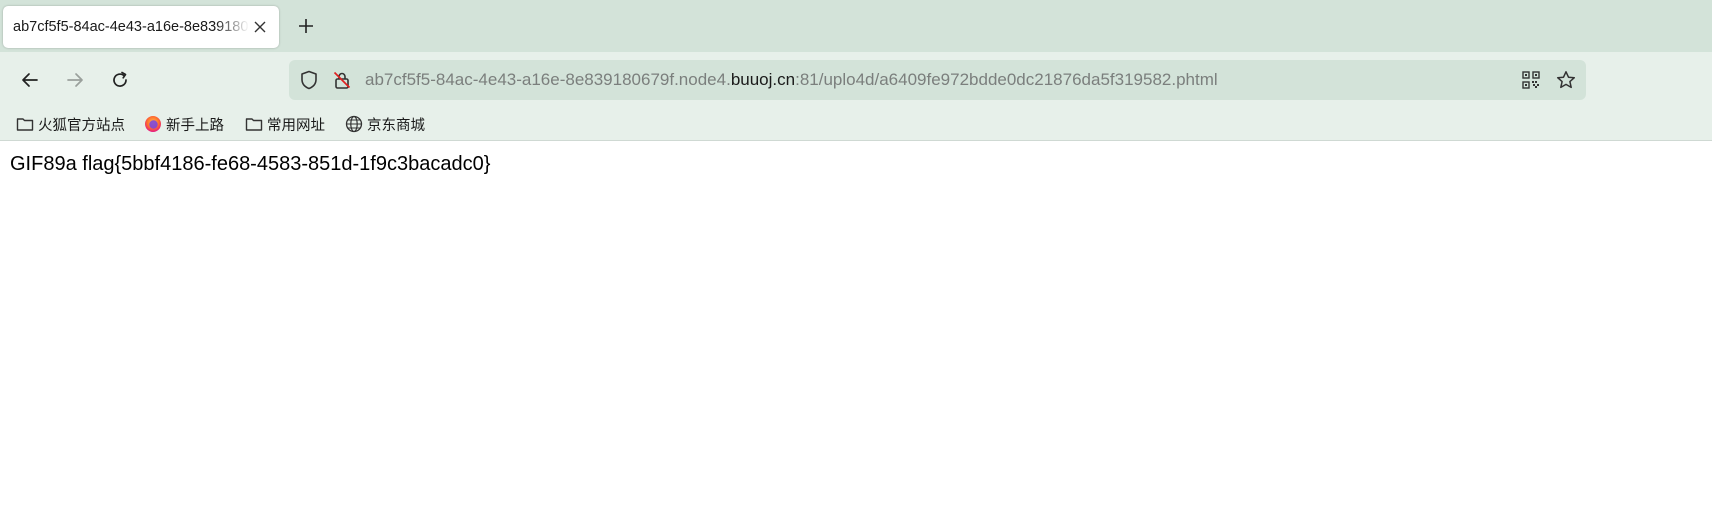  I want to click on shield-icon, so click(309, 80).